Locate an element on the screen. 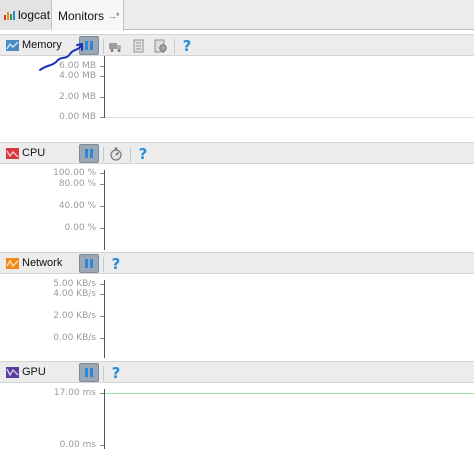 This screenshot has height=449, width=474. memory-tick-label: 2.00 MB is located at coordinates (77, 97).